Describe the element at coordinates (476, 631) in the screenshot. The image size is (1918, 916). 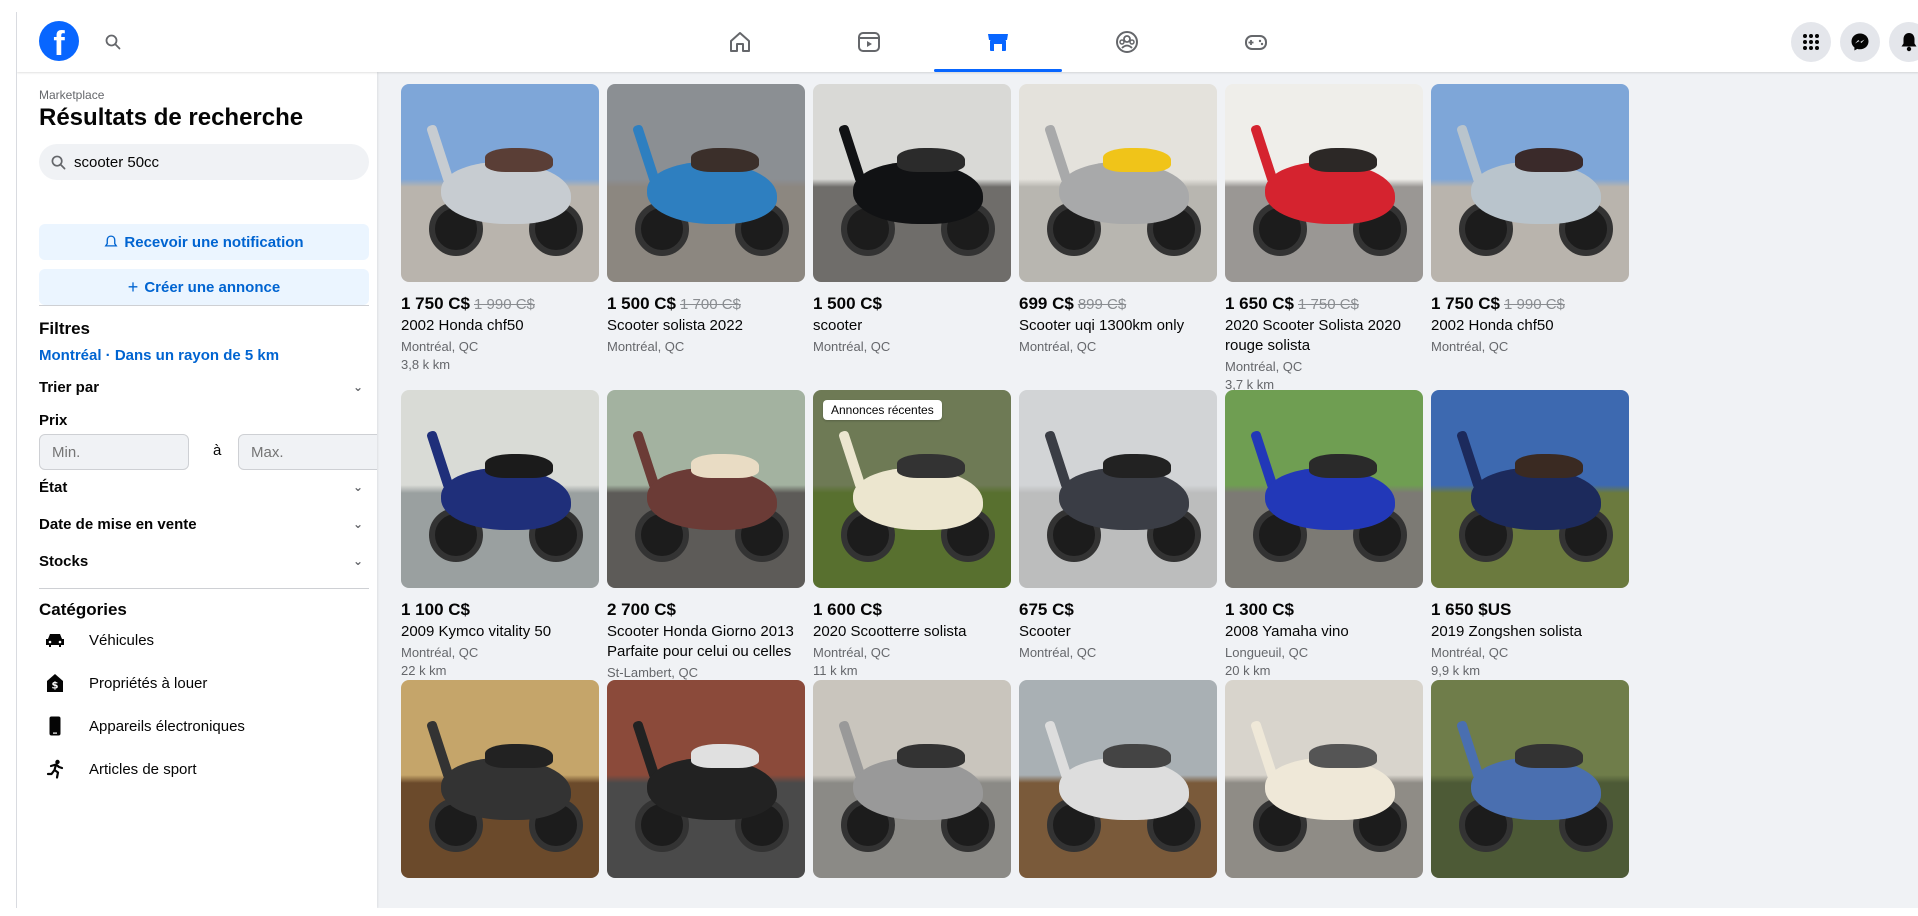
I see `listing-title: 2009 Kymco vitality 50` at that location.